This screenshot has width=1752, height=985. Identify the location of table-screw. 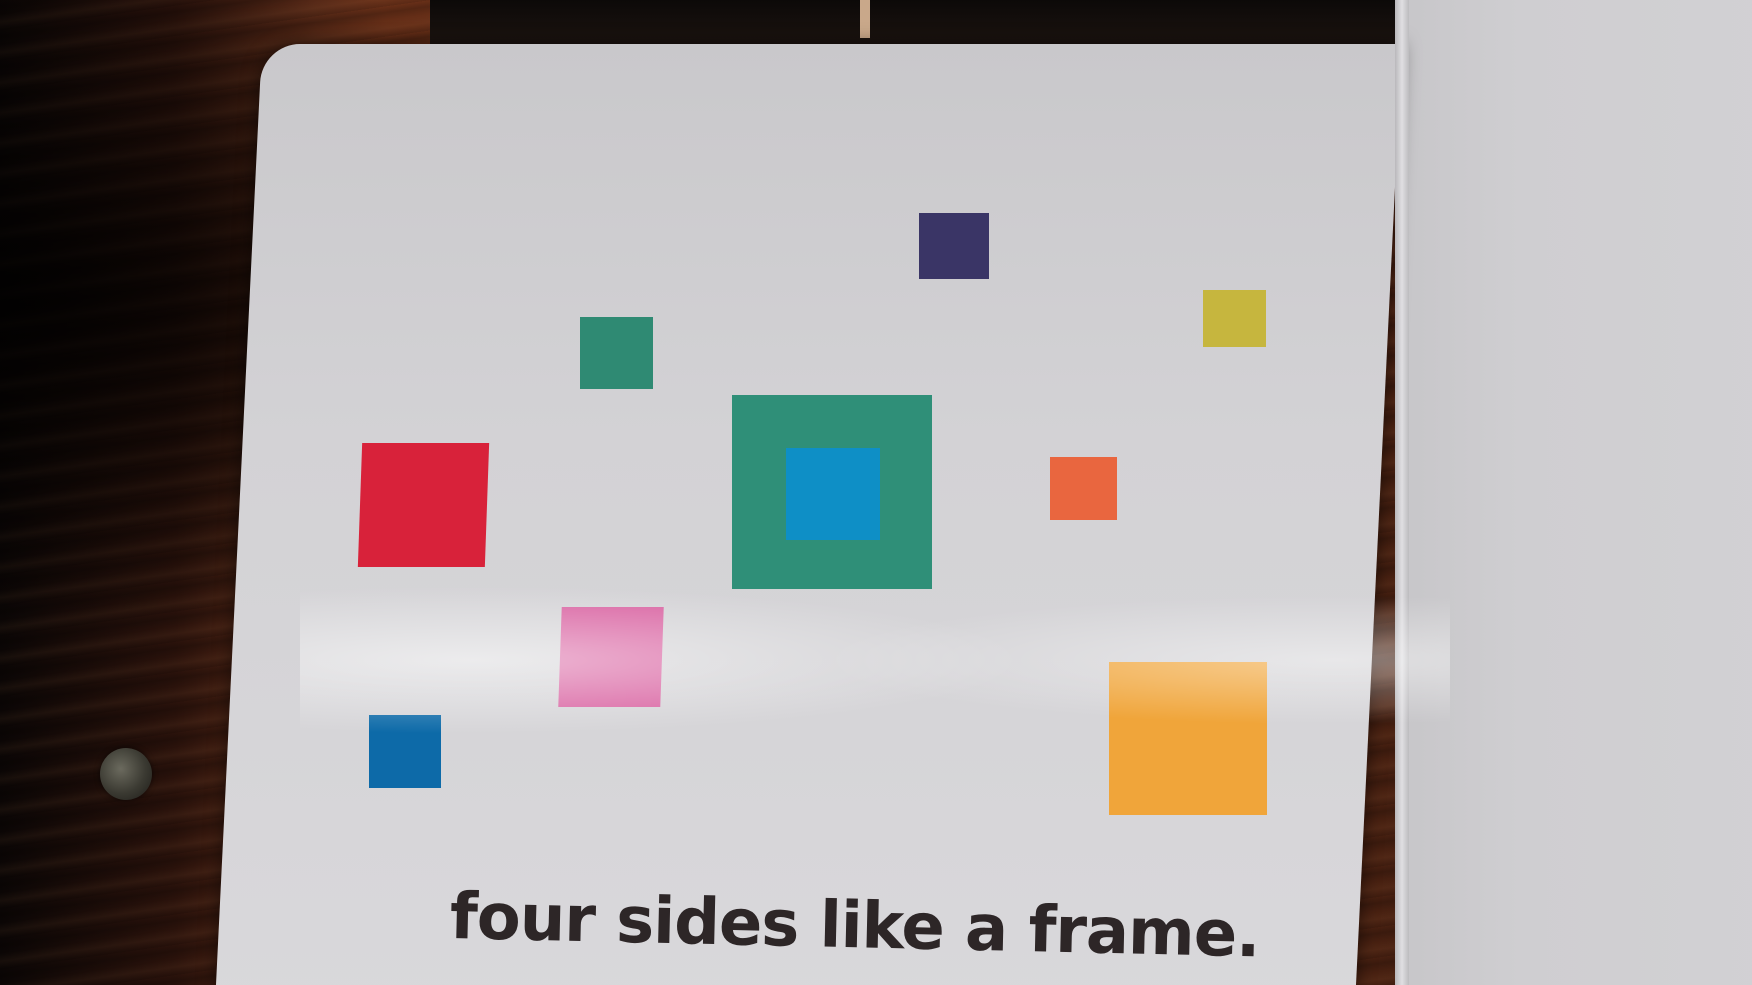
(126, 774).